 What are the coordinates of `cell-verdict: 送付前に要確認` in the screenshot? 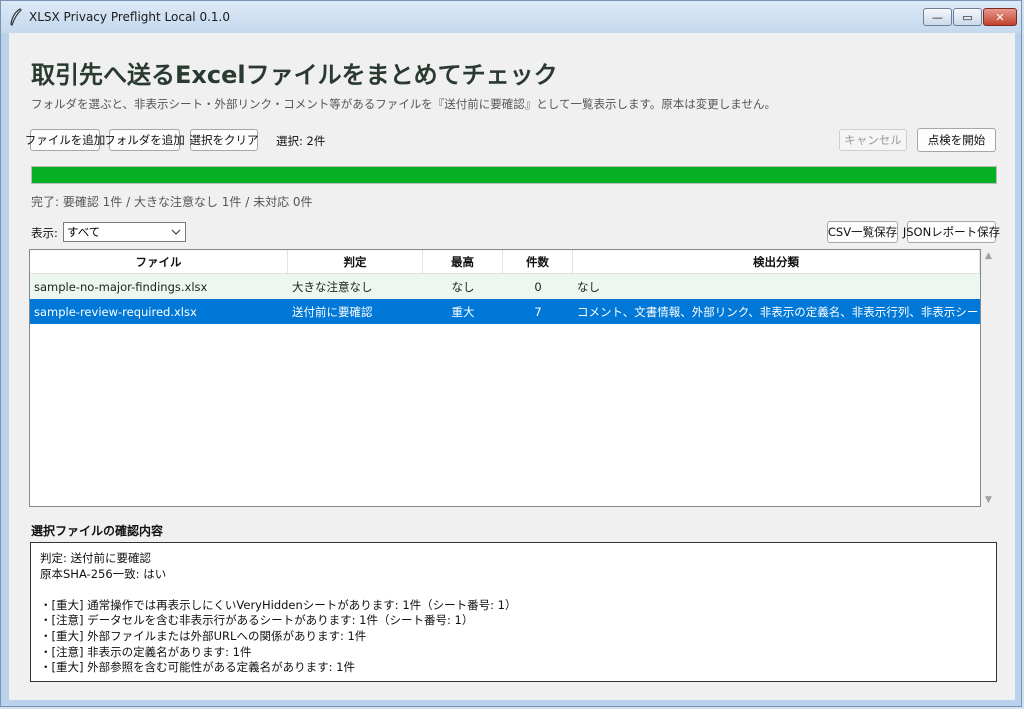 It's located at (332, 311).